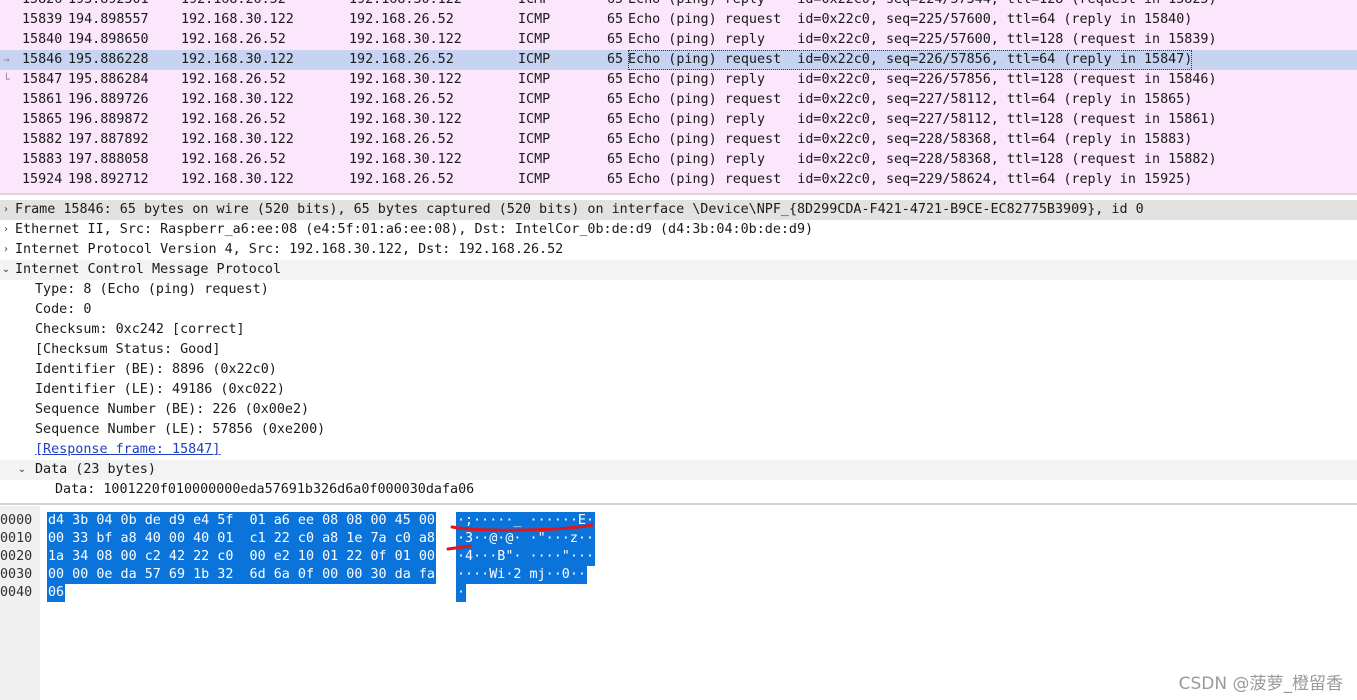 The width and height of the screenshot is (1357, 700). What do you see at coordinates (678, 270) in the screenshot?
I see `tree-item-icmp: ⌄ Internet Control Message Protocol` at bounding box center [678, 270].